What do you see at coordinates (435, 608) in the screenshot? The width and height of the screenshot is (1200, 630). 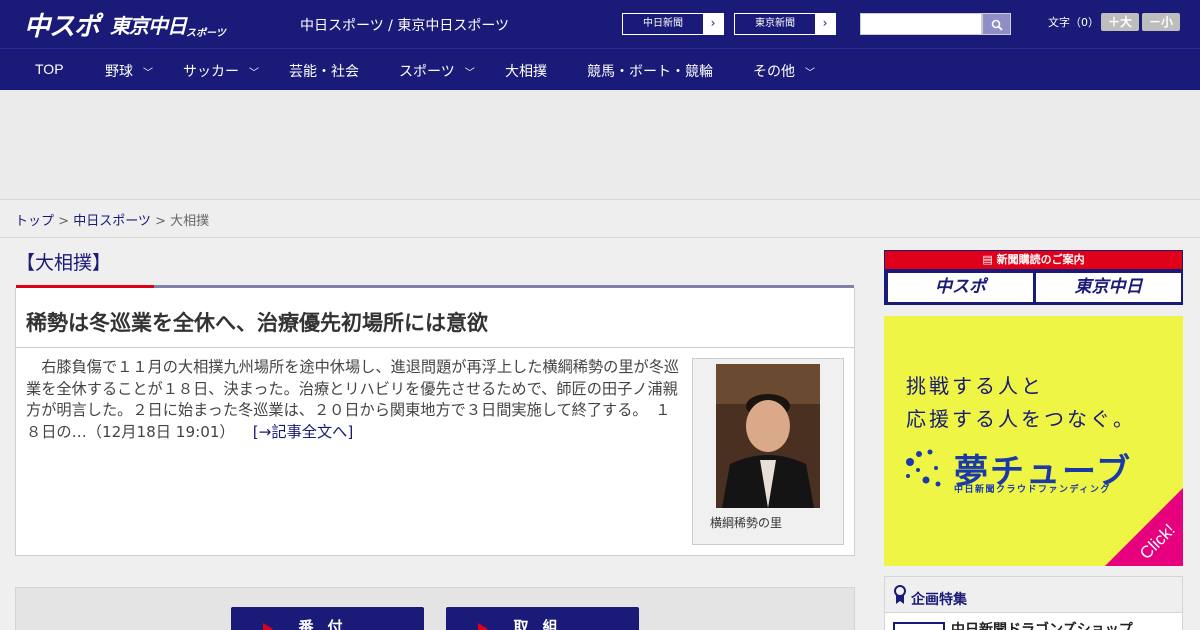 I see `ranking-tabs-area` at bounding box center [435, 608].